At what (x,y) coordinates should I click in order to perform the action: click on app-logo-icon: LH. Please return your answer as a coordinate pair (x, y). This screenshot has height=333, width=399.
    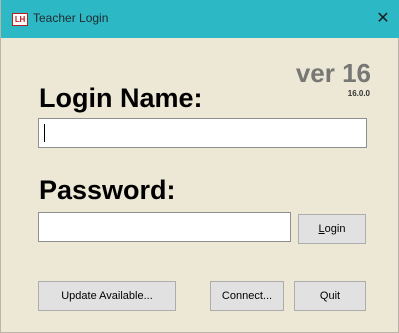
    Looking at the image, I should click on (20, 19).